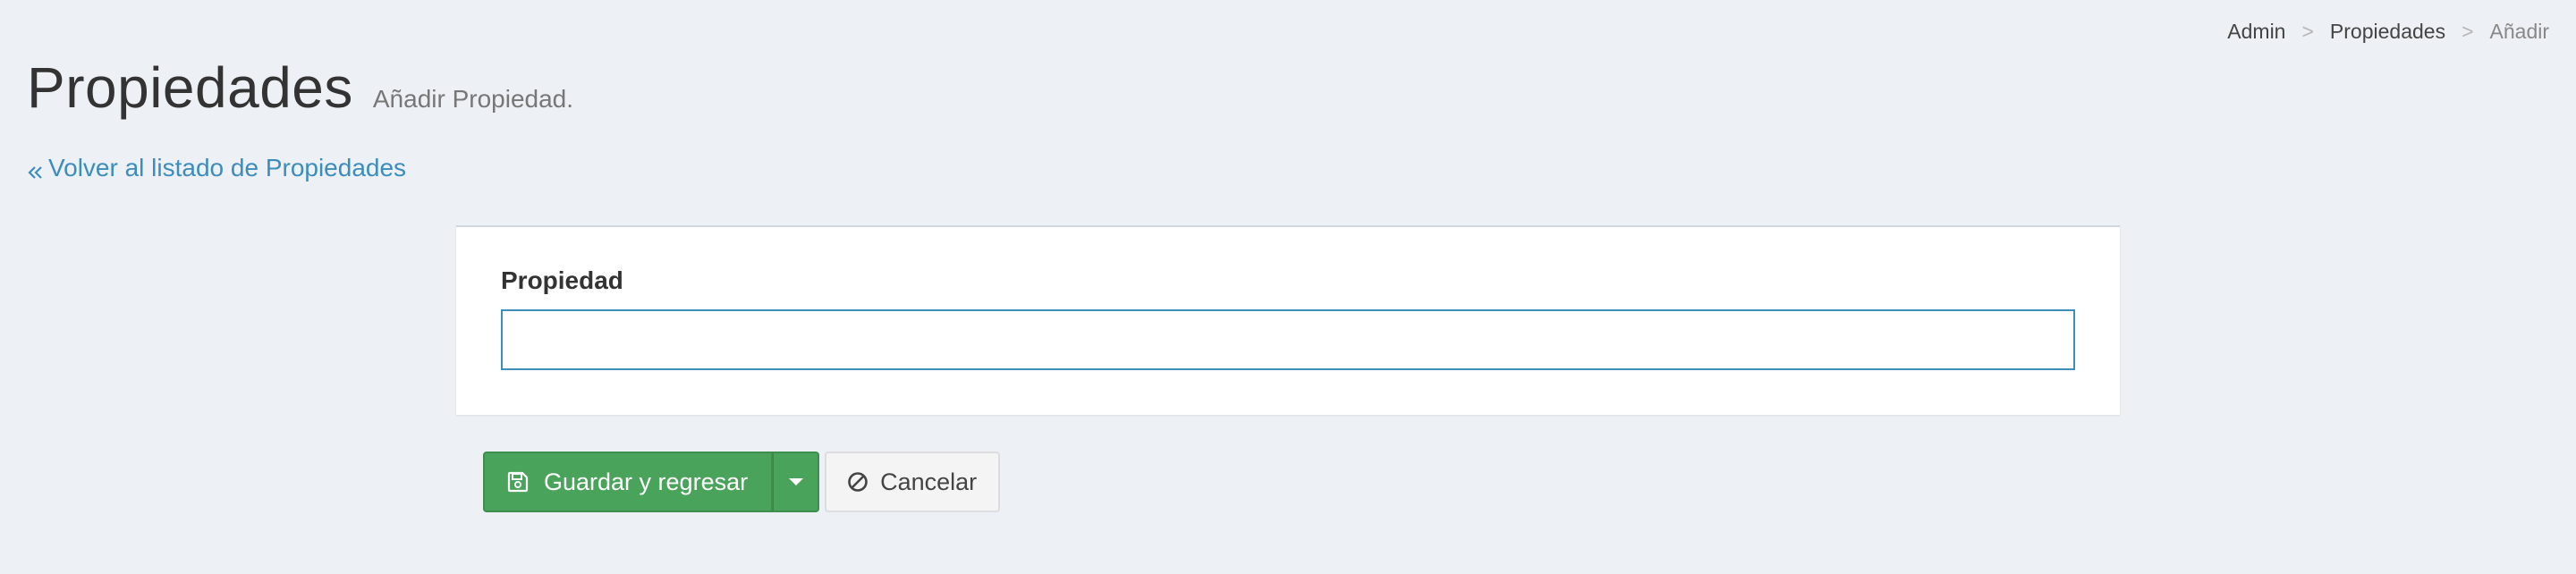 The width and height of the screenshot is (2576, 574). I want to click on breadcrumb-item-propiedades: Propiedades, so click(2387, 32).